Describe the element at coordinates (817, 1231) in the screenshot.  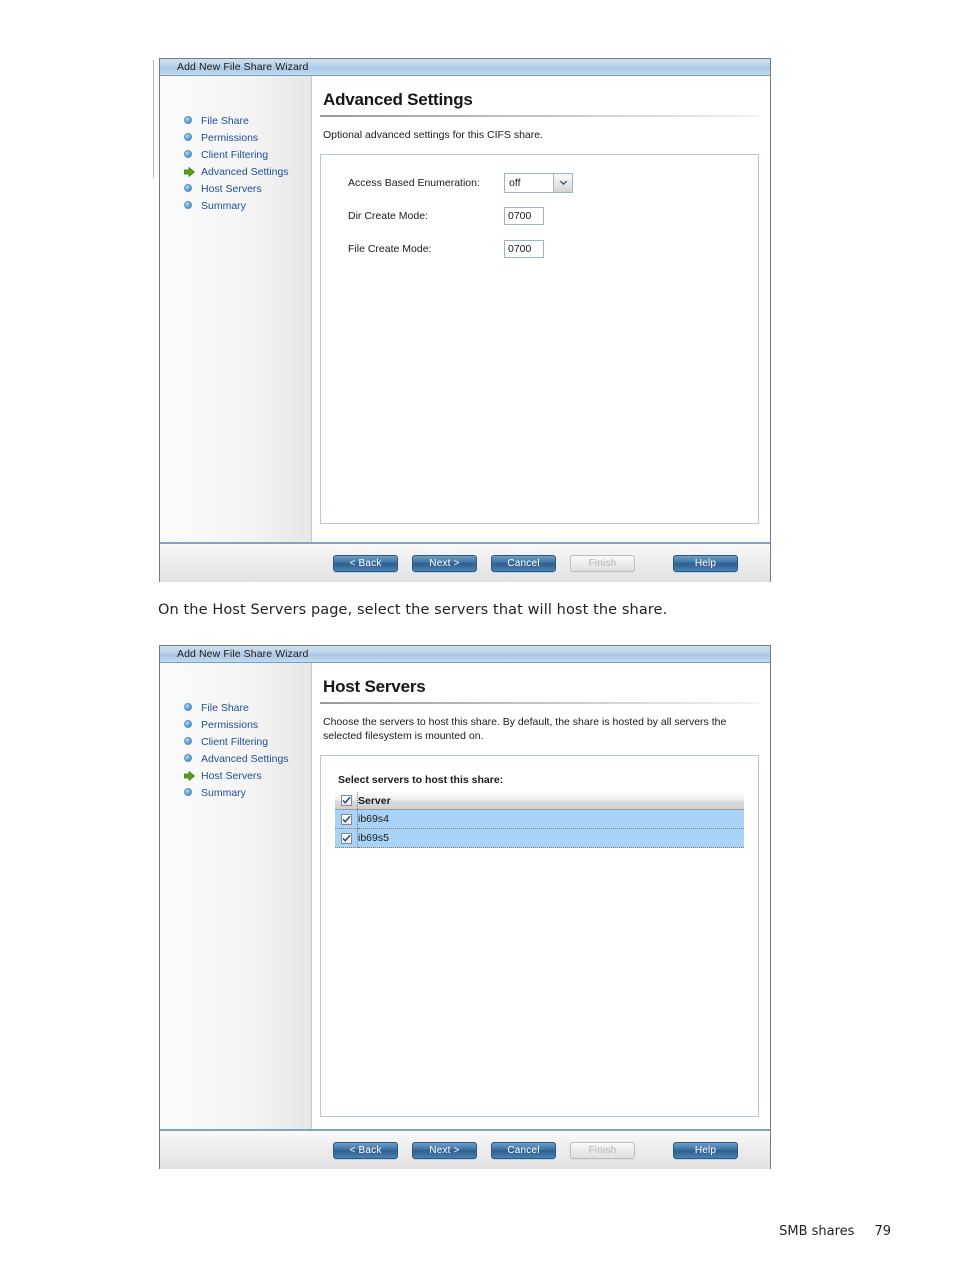
I see `footer-section-label: SMB shares` at that location.